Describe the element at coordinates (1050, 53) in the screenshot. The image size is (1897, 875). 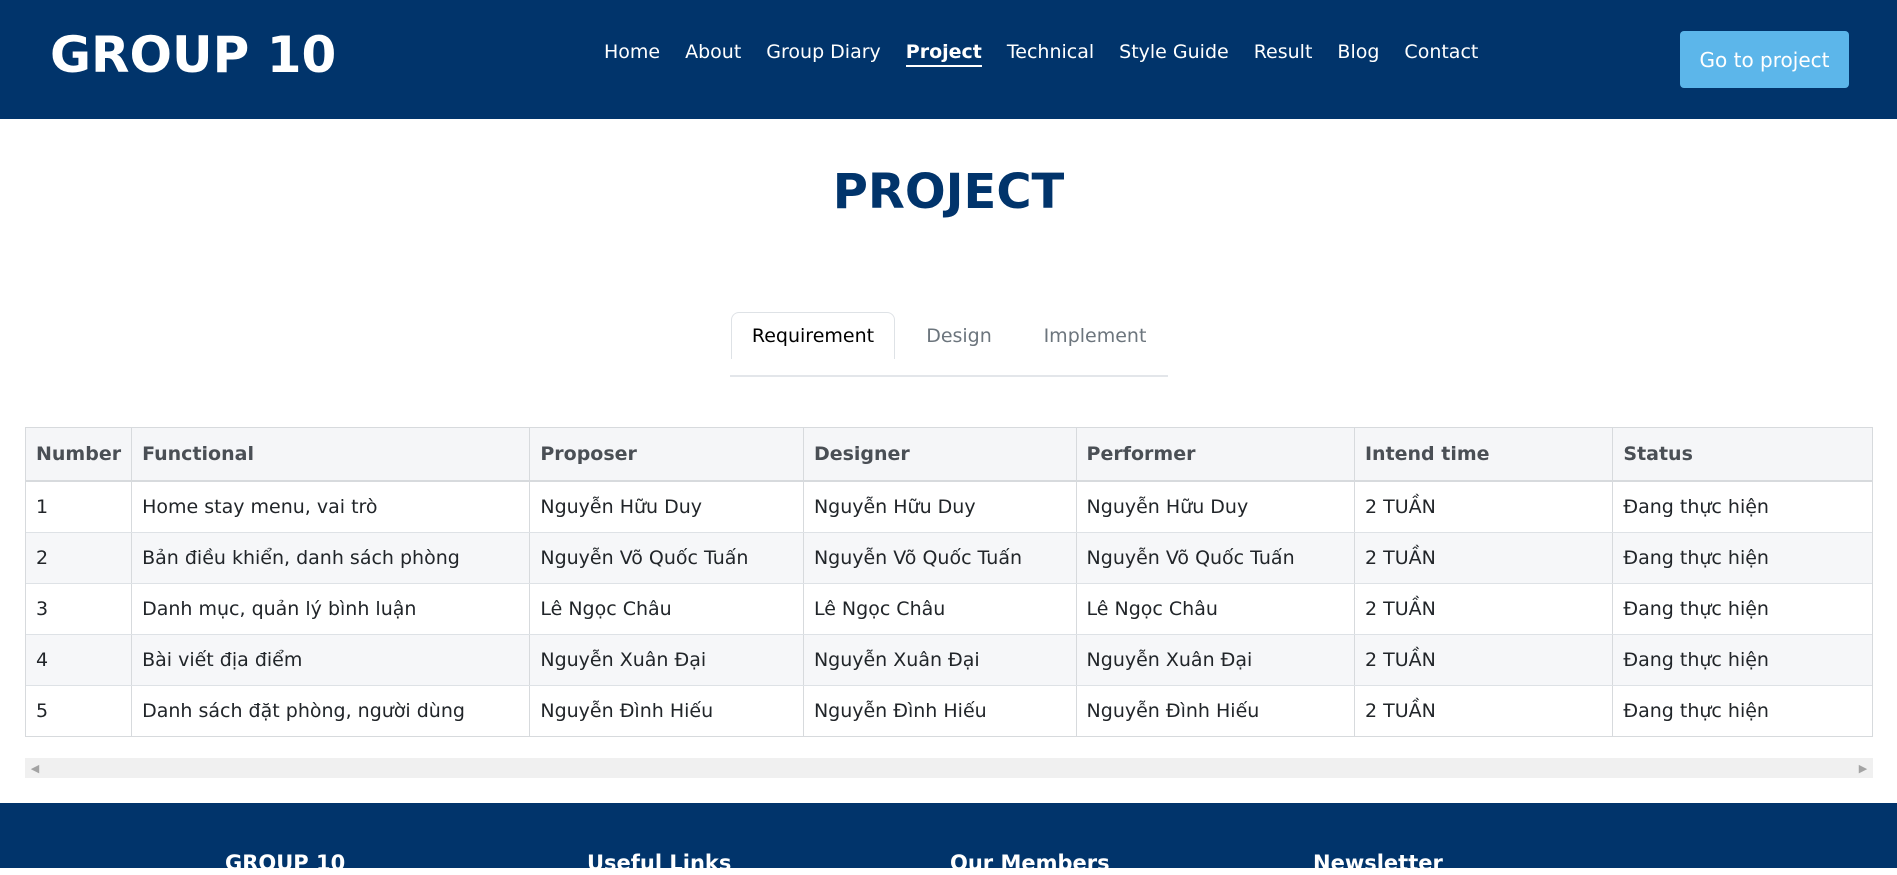
I see `nav-link-technical: Technical` at that location.